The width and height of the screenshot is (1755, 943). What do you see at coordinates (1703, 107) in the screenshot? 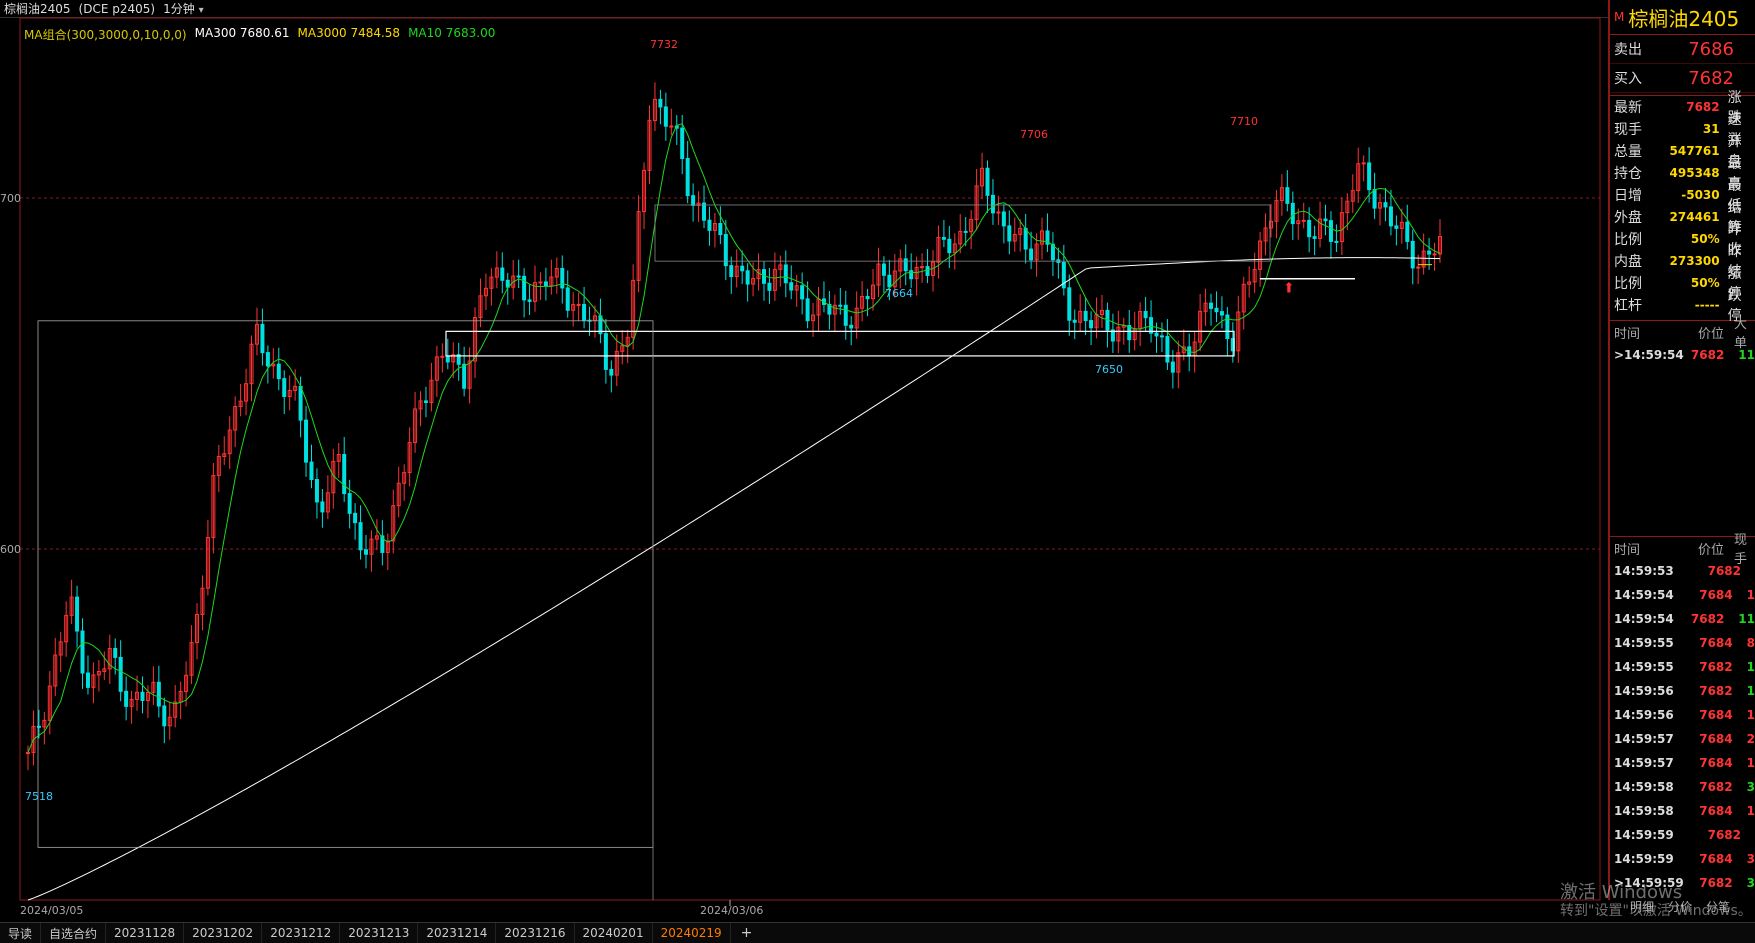
I see `stat-value: 7682` at bounding box center [1703, 107].